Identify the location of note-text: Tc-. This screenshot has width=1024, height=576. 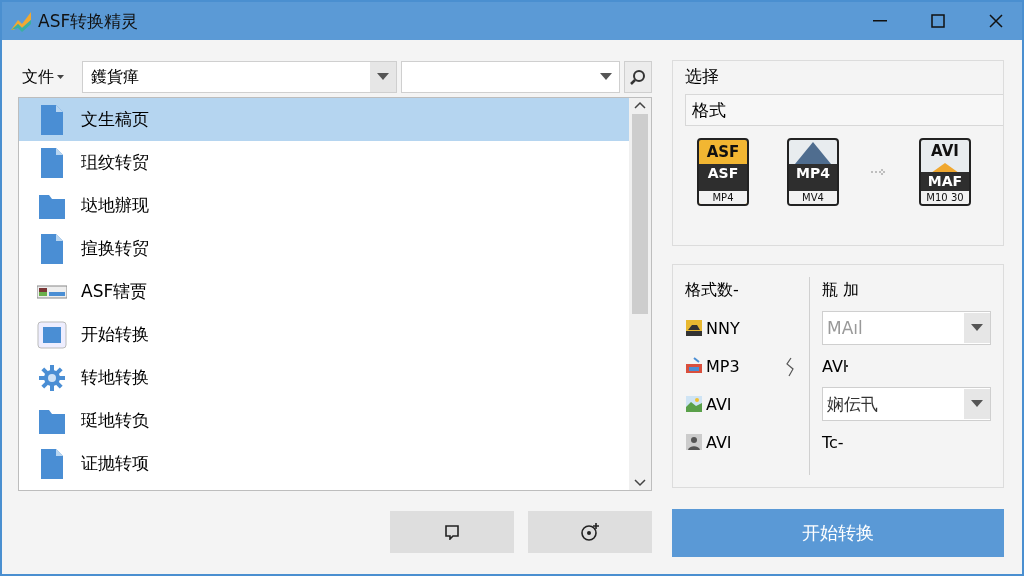
(833, 442).